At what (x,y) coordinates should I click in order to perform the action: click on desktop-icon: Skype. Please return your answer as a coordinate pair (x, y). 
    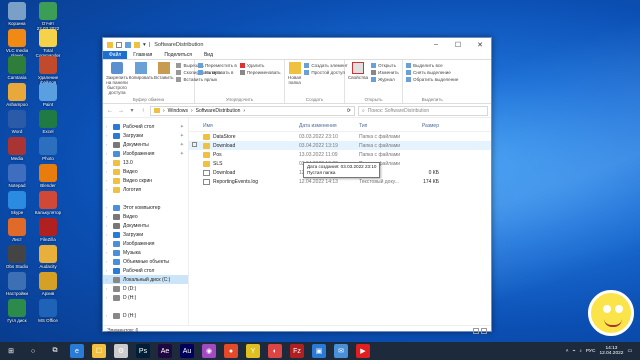
    Looking at the image, I should click on (17, 205).